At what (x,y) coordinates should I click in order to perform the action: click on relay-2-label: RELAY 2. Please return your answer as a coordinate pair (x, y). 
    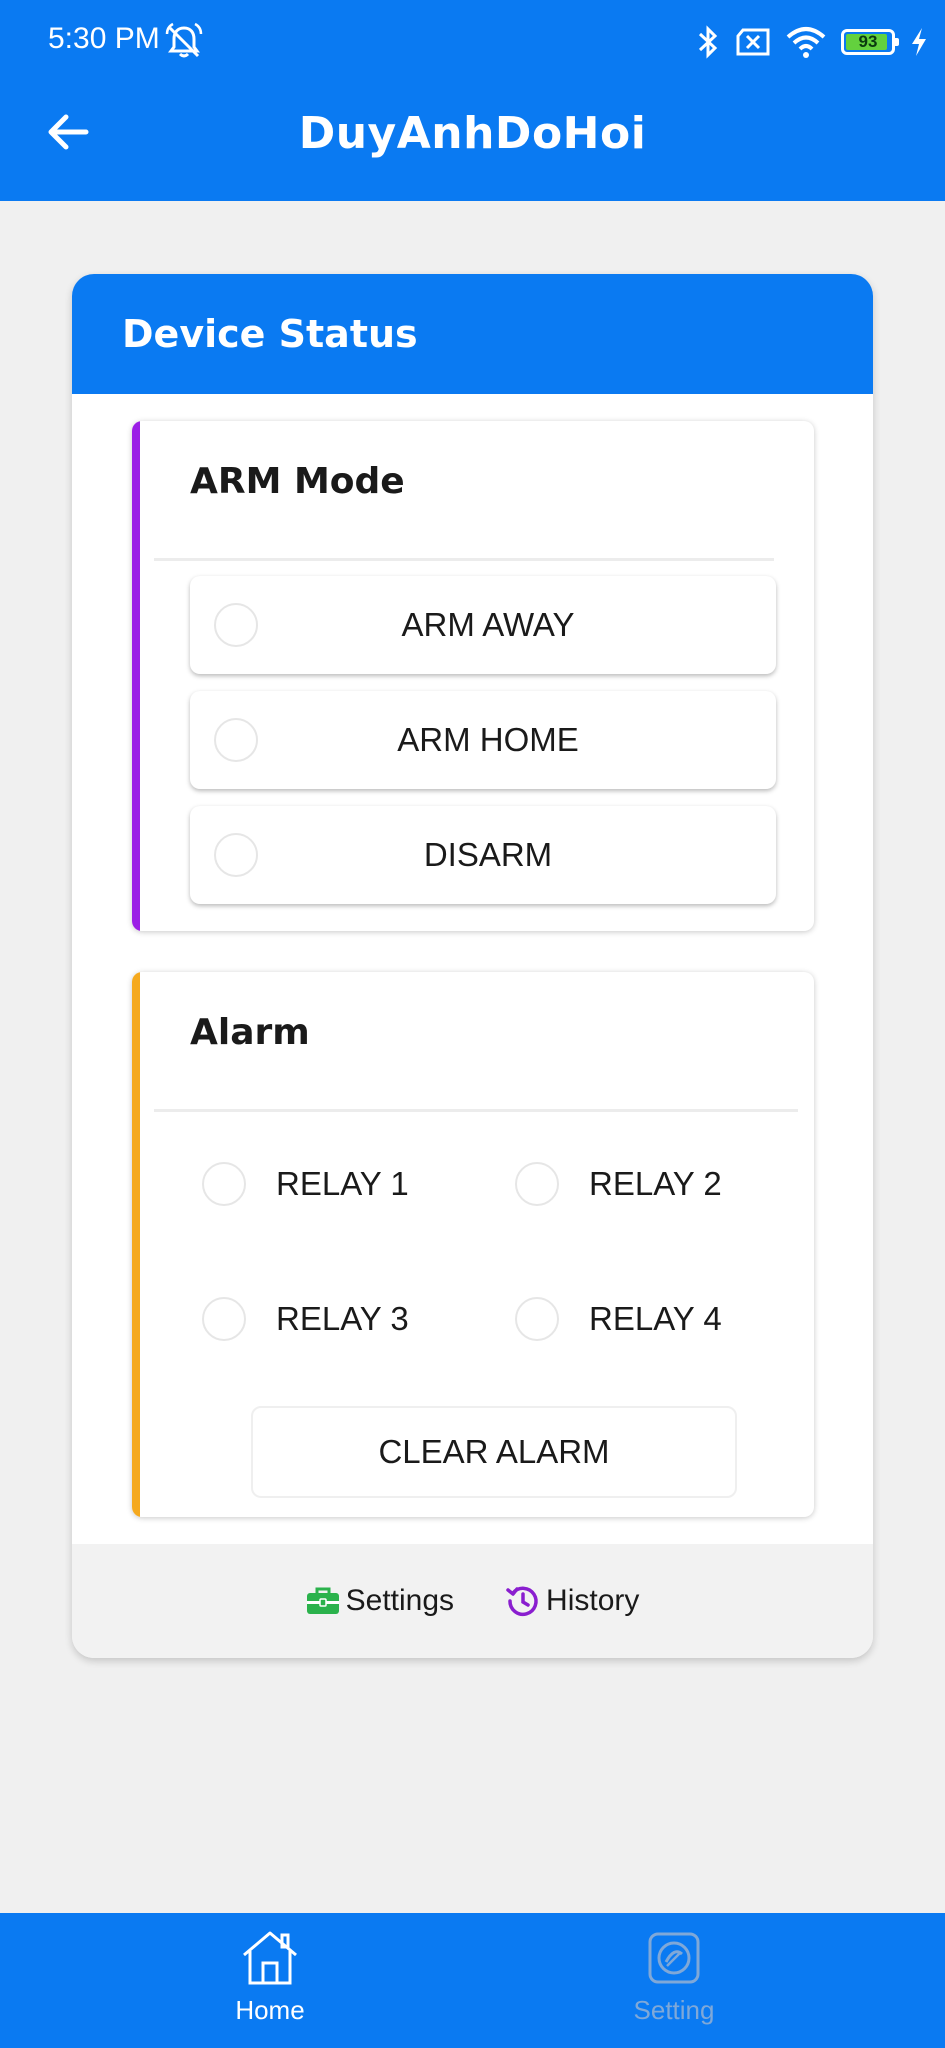
    Looking at the image, I should click on (655, 1183).